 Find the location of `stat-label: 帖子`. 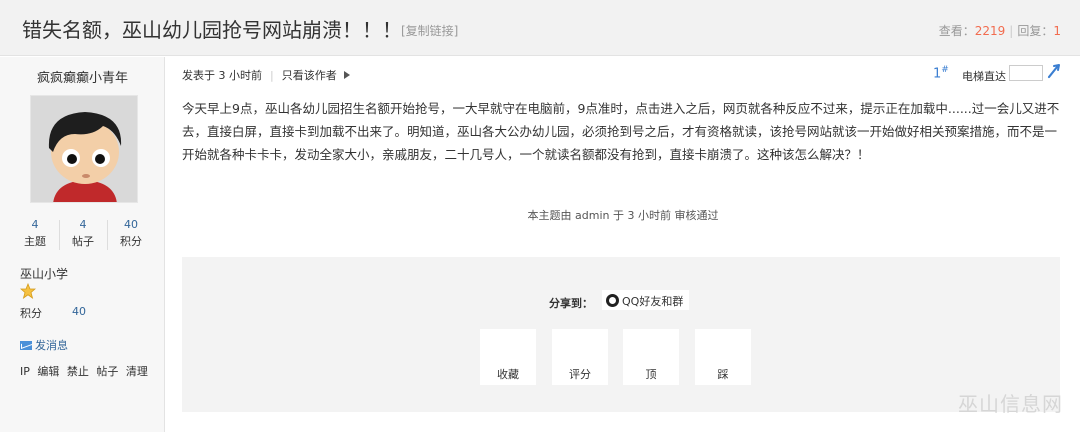

stat-label: 帖子 is located at coordinates (83, 241).